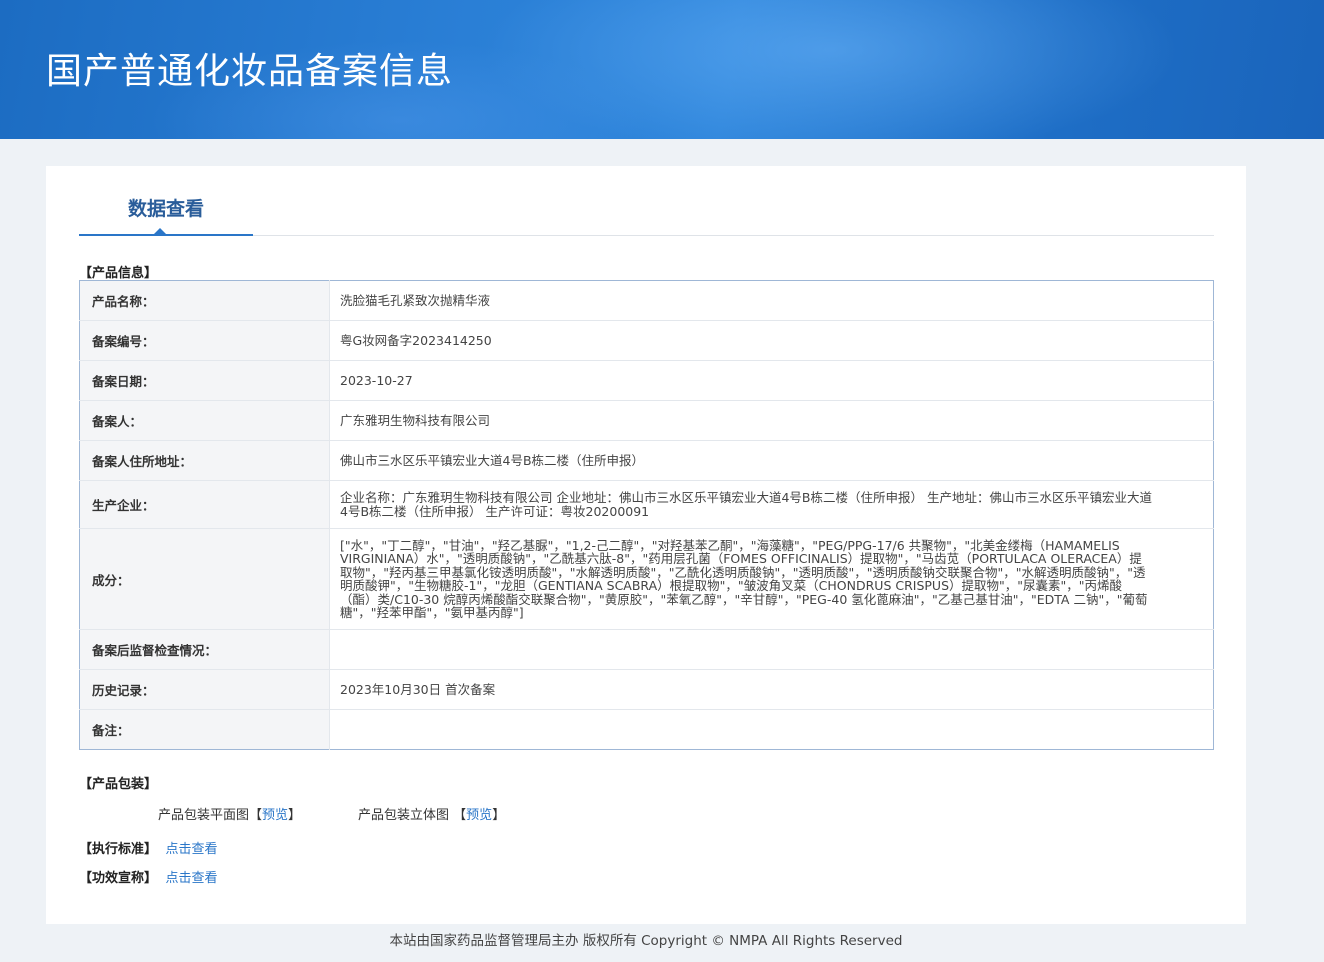 The image size is (1324, 962). I want to click on table-row: 备案人住所地址： 佛山市三水区乐平镇宏业大道4号B栋二楼（住所申报）, so click(646, 460).